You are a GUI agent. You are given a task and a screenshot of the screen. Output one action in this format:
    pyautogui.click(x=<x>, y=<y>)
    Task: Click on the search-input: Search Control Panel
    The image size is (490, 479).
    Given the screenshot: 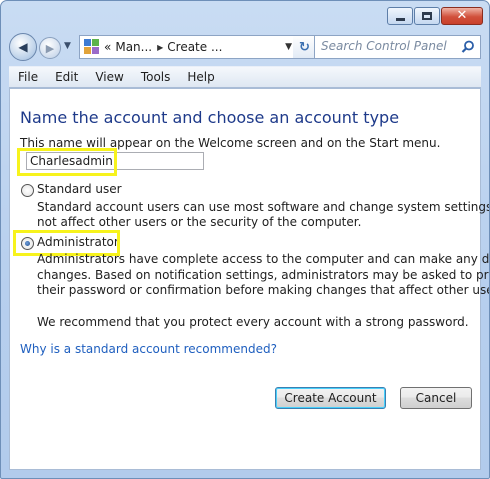 What is the action you would take?
    pyautogui.click(x=397, y=47)
    